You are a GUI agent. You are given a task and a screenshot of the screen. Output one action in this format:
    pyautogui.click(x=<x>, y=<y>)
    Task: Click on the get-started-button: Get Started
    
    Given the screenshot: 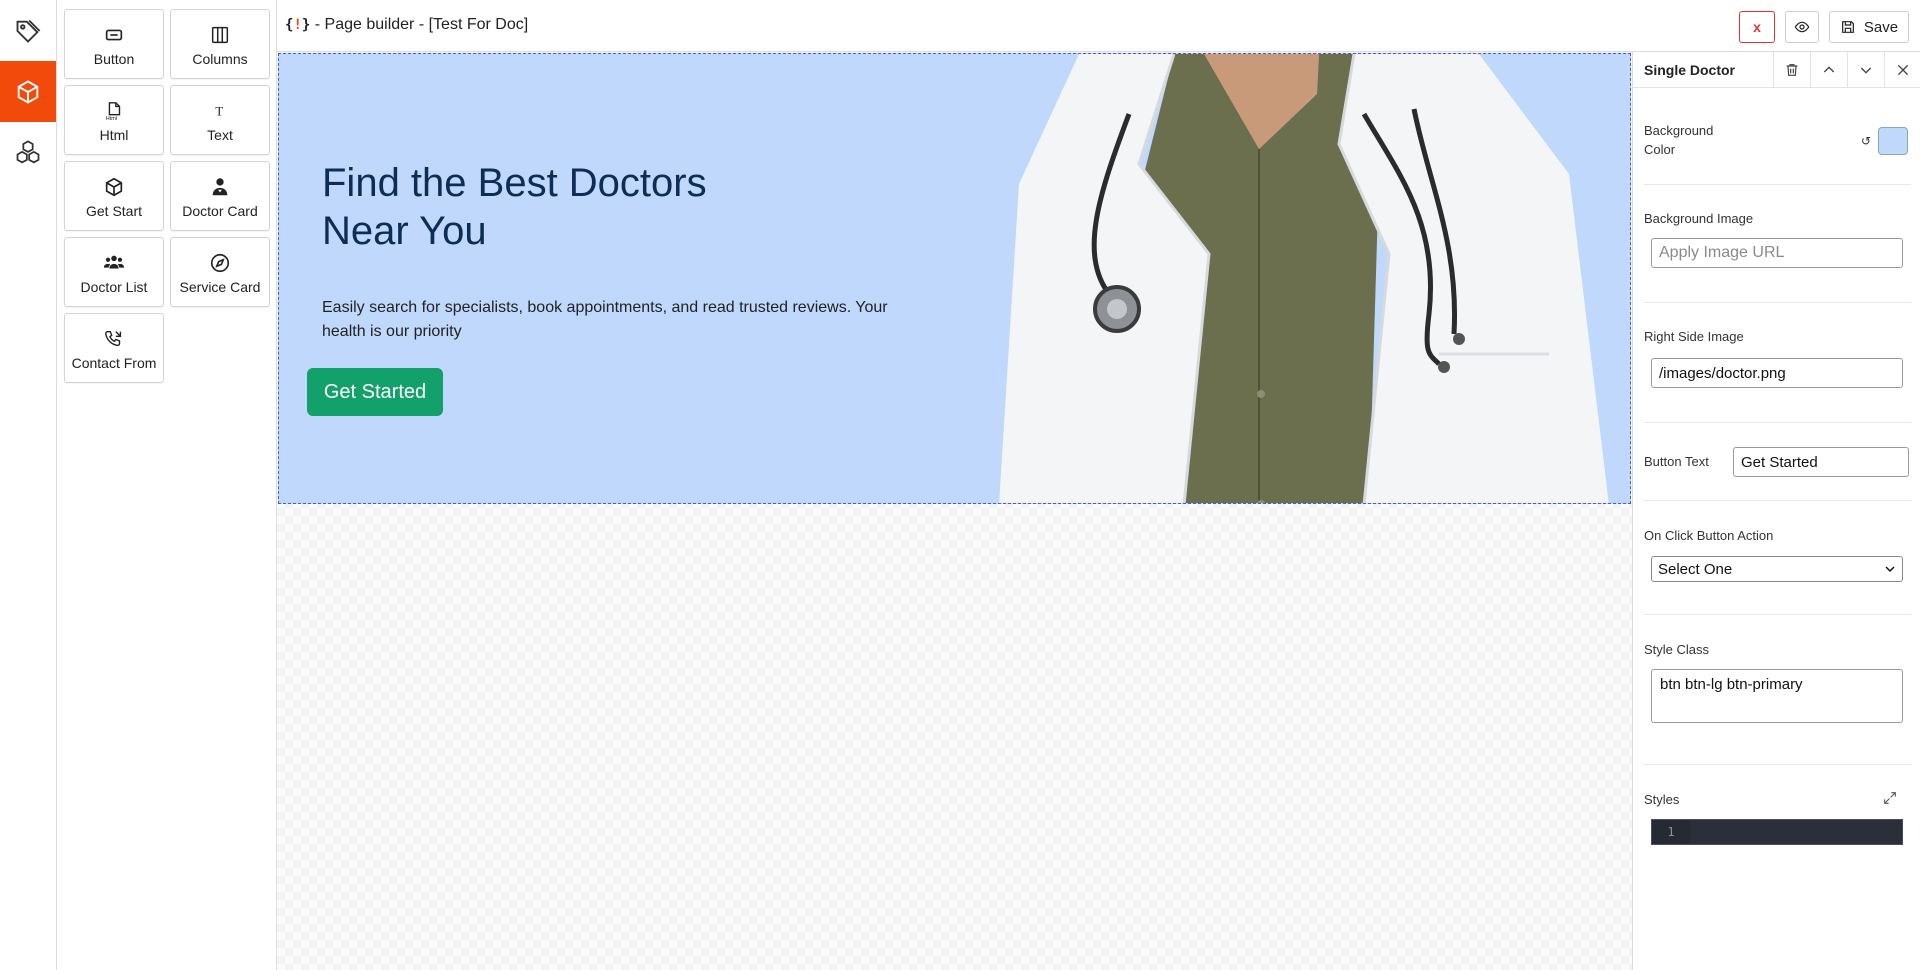 What is the action you would take?
    pyautogui.click(x=375, y=392)
    